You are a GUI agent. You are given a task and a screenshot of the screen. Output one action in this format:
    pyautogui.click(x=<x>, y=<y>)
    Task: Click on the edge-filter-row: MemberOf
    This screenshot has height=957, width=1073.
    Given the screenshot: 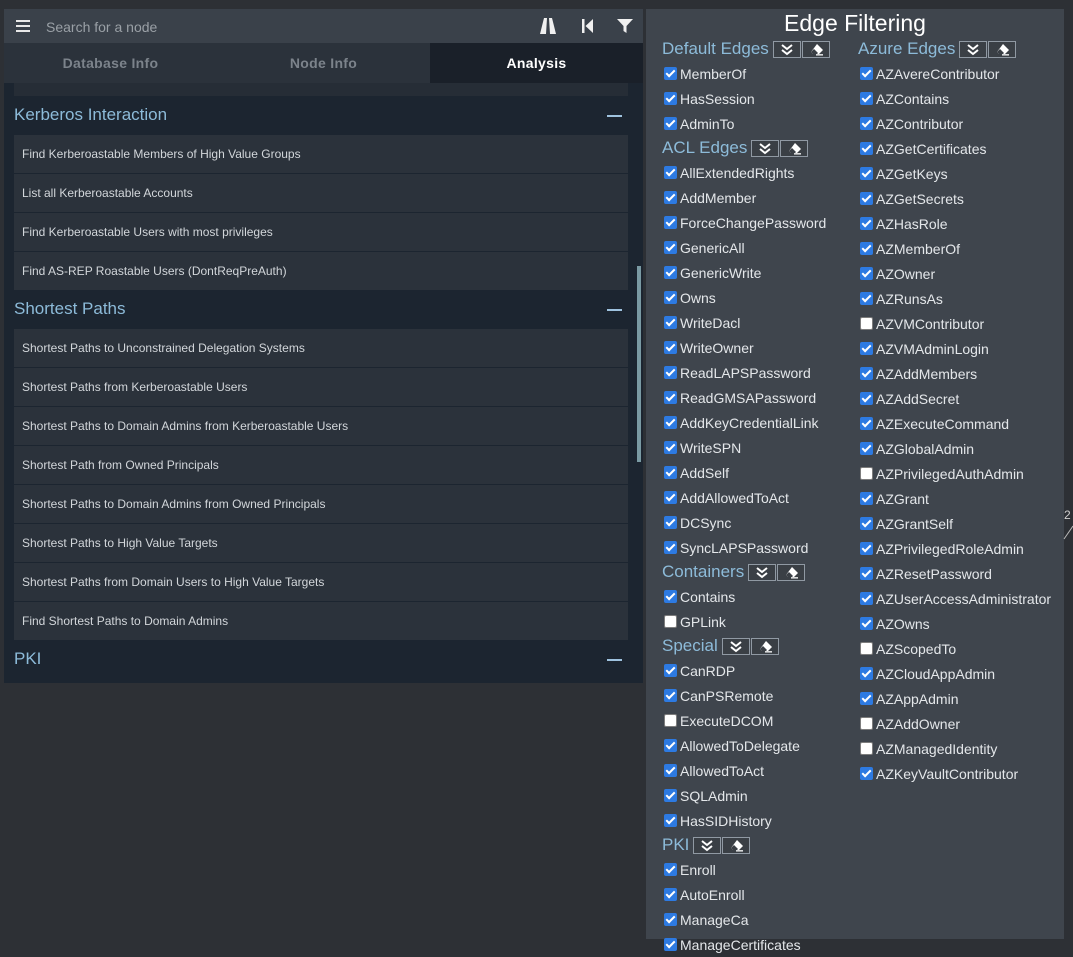 What is the action you would take?
    pyautogui.click(x=757, y=73)
    